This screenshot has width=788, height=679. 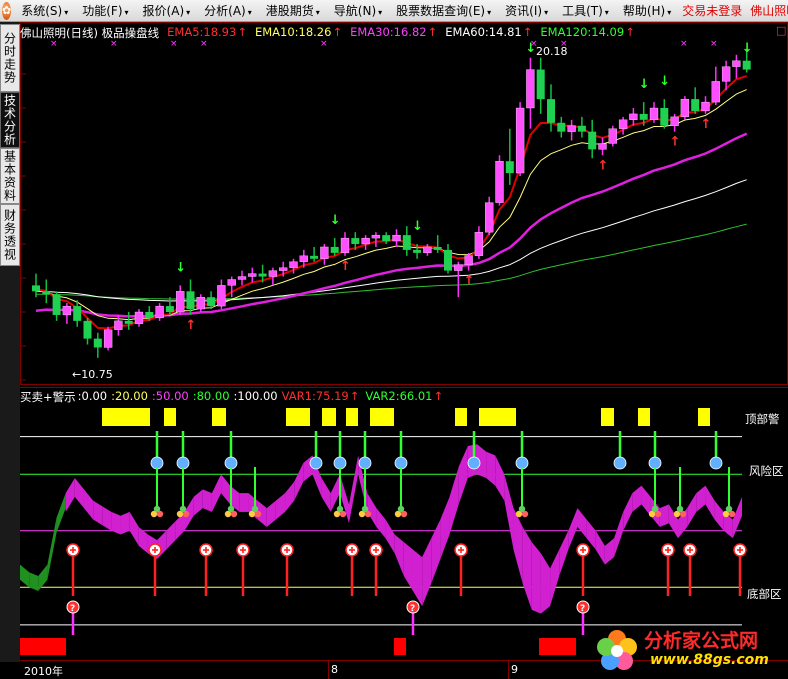 What do you see at coordinates (412, 609) in the screenshot?
I see `bottom-ball-question: ?` at bounding box center [412, 609].